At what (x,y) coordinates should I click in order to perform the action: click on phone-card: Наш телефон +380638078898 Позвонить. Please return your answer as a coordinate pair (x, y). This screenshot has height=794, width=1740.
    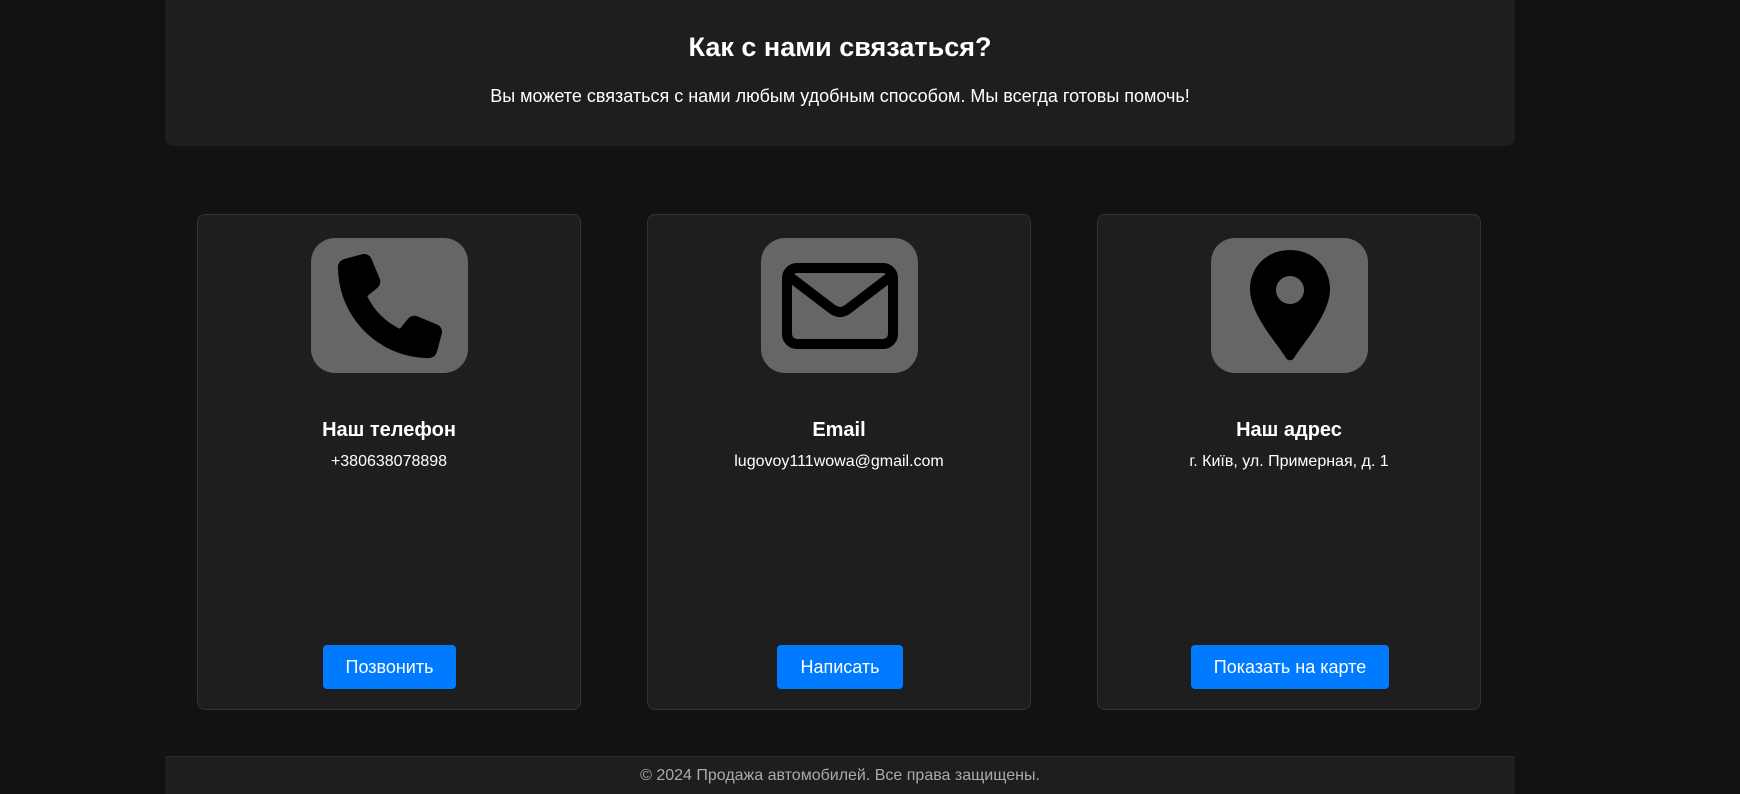
    Looking at the image, I should click on (389, 462).